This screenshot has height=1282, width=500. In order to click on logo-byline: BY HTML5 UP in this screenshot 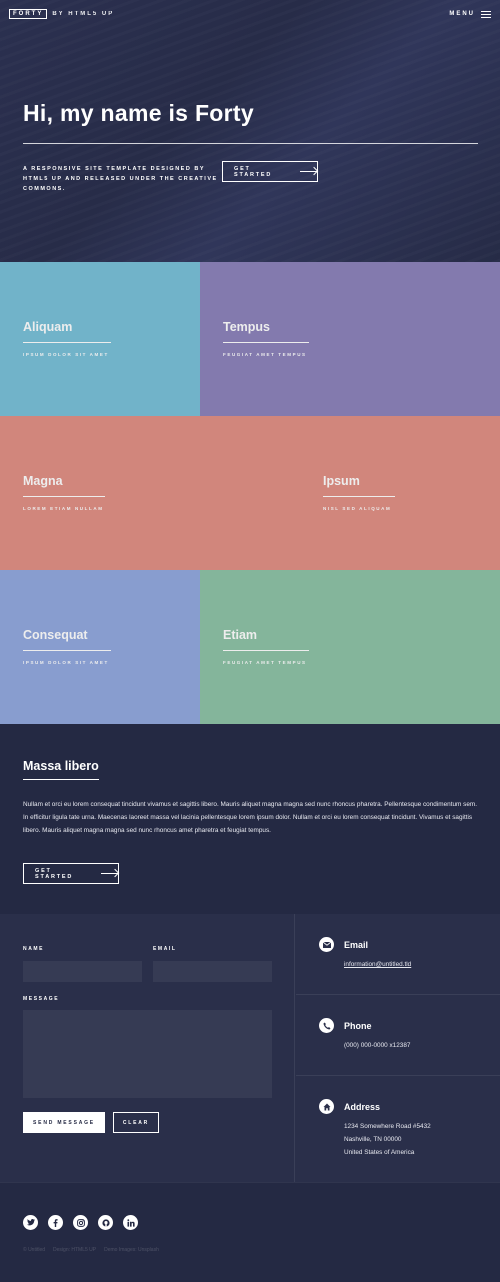, I will do `click(83, 14)`.